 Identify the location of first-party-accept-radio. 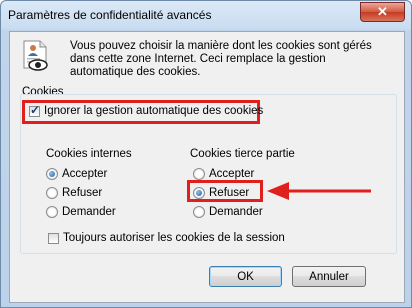
(52, 174).